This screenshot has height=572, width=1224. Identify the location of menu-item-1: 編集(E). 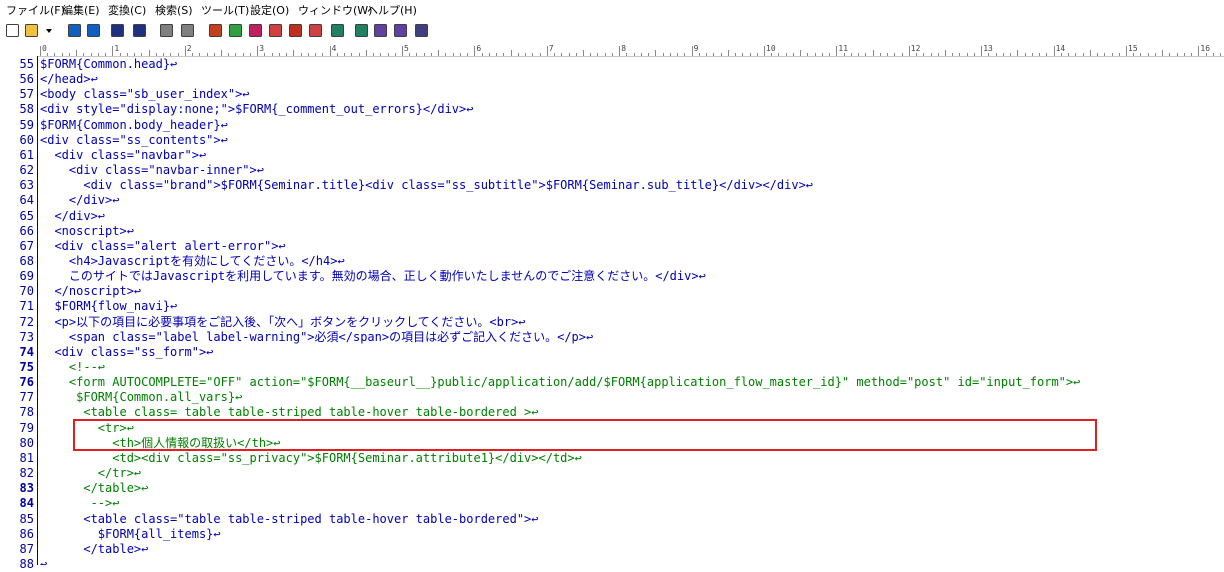
(81, 10).